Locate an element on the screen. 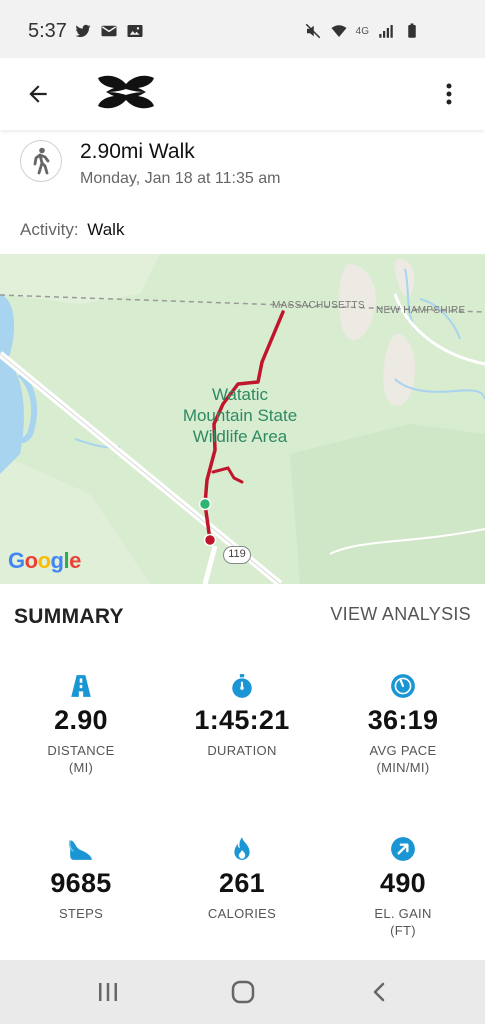 Image resolution: width=485 pixels, height=1024 pixels. speedometer-icon is located at coordinates (403, 686).